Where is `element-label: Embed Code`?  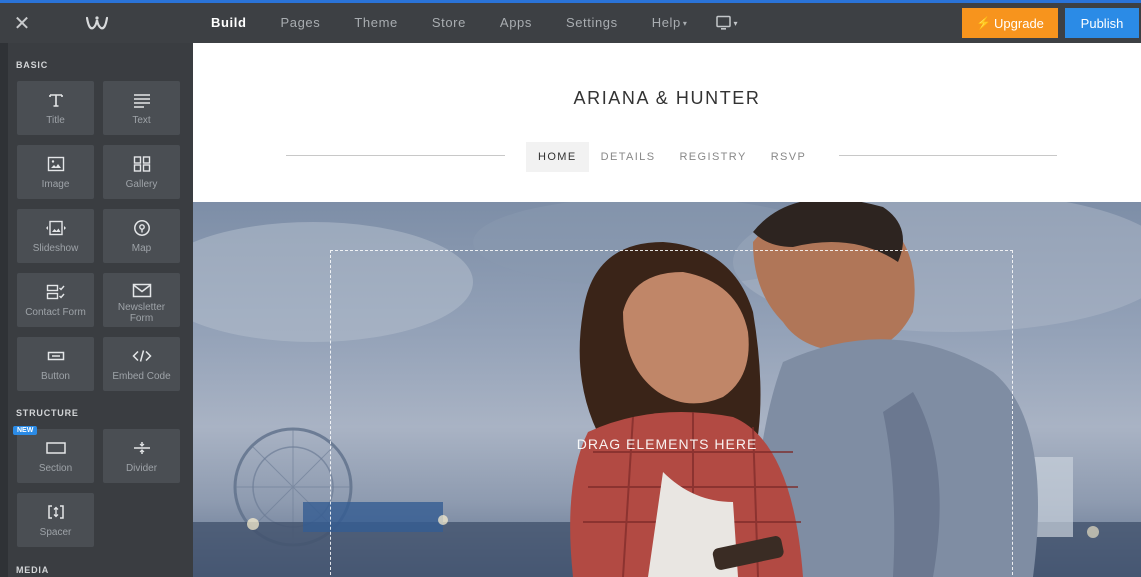 element-label: Embed Code is located at coordinates (141, 376).